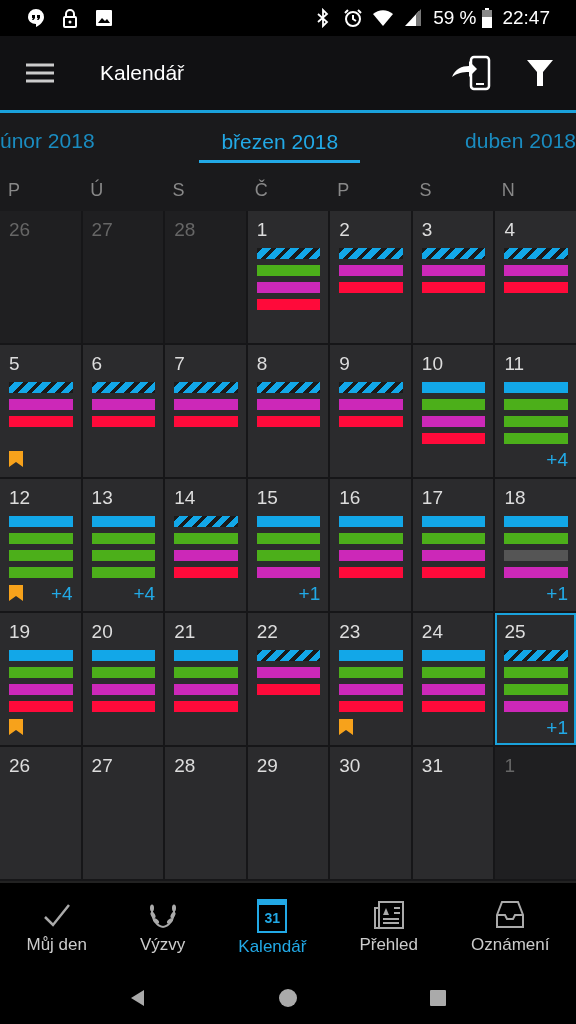  What do you see at coordinates (40, 545) in the screenshot?
I see `day-cell: 12 +4` at bounding box center [40, 545].